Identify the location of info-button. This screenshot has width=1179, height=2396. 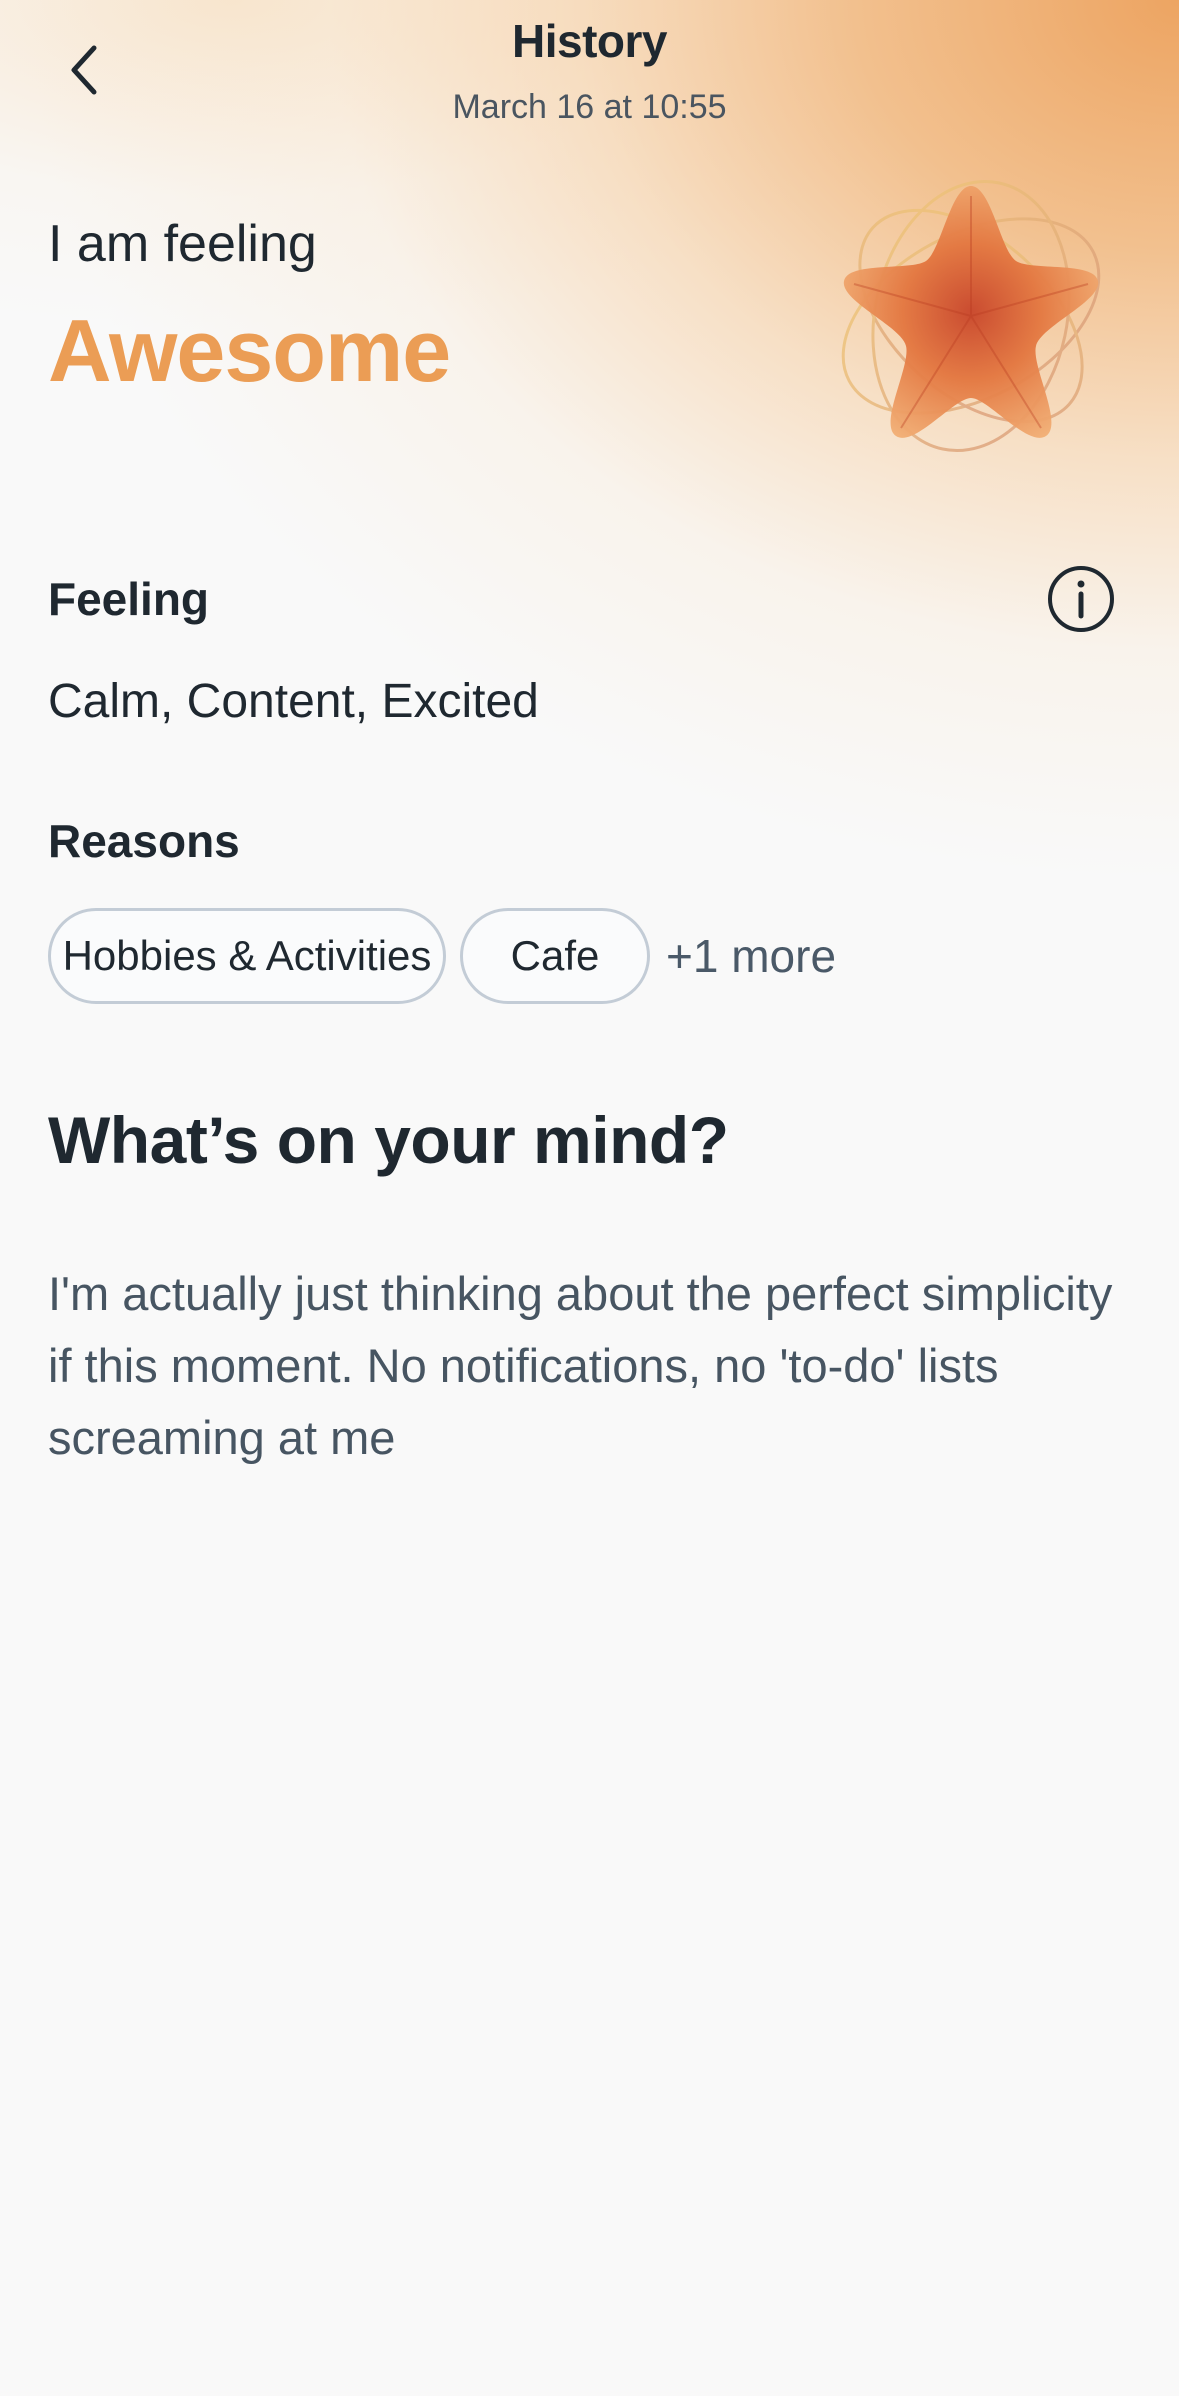
(1081, 599).